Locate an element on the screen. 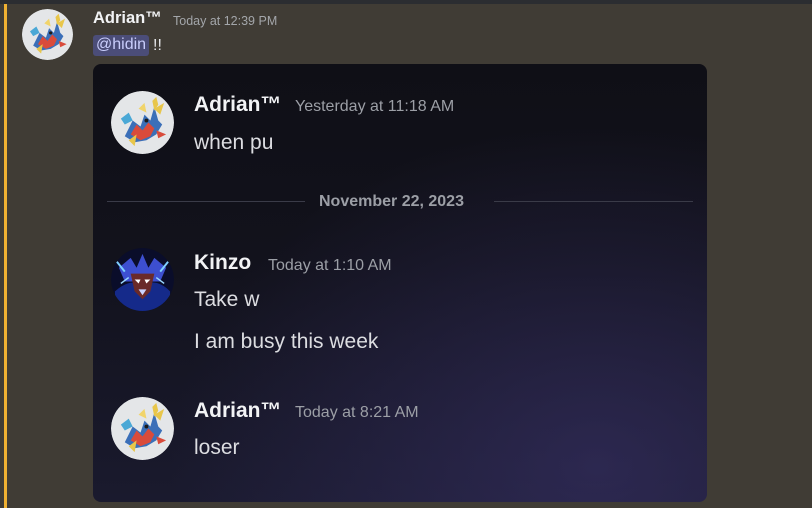  date-divider-line-right is located at coordinates (593, 201).